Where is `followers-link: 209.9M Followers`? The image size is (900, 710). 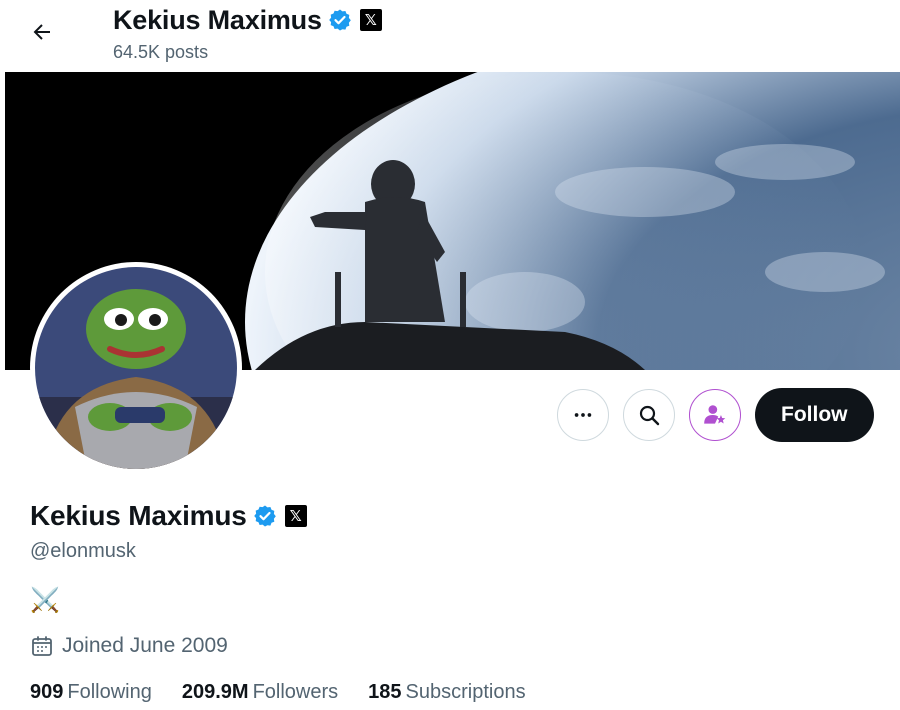
followers-link: 209.9M Followers is located at coordinates (260, 692).